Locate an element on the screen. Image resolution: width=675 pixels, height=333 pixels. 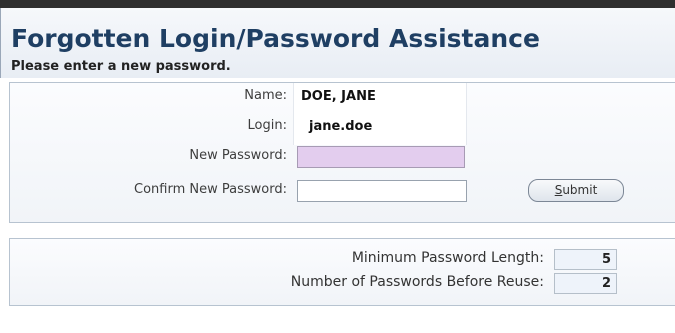
reuse-value: 2 is located at coordinates (585, 283).